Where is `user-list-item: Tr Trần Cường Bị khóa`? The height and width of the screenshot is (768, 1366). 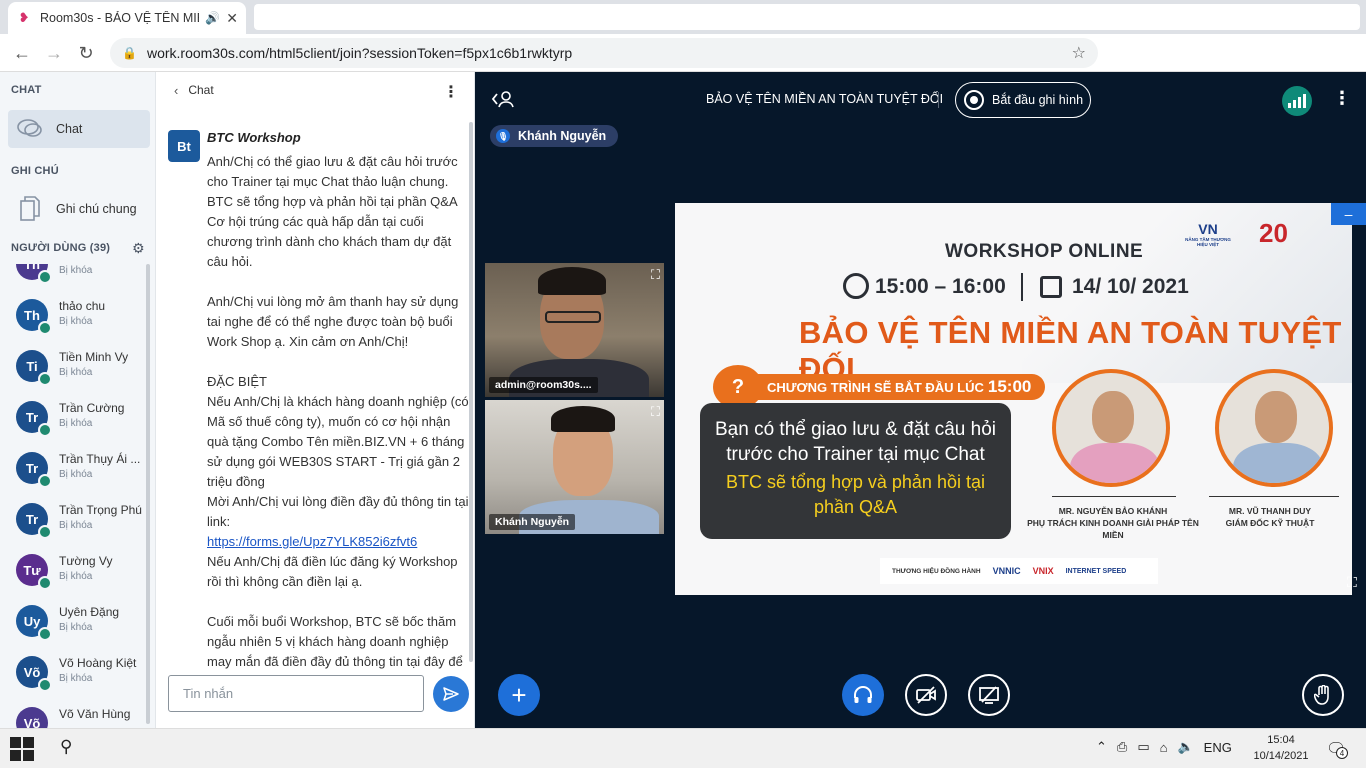
user-list-item: Tr Trần Cường Bị khóa is located at coordinates (81, 426).